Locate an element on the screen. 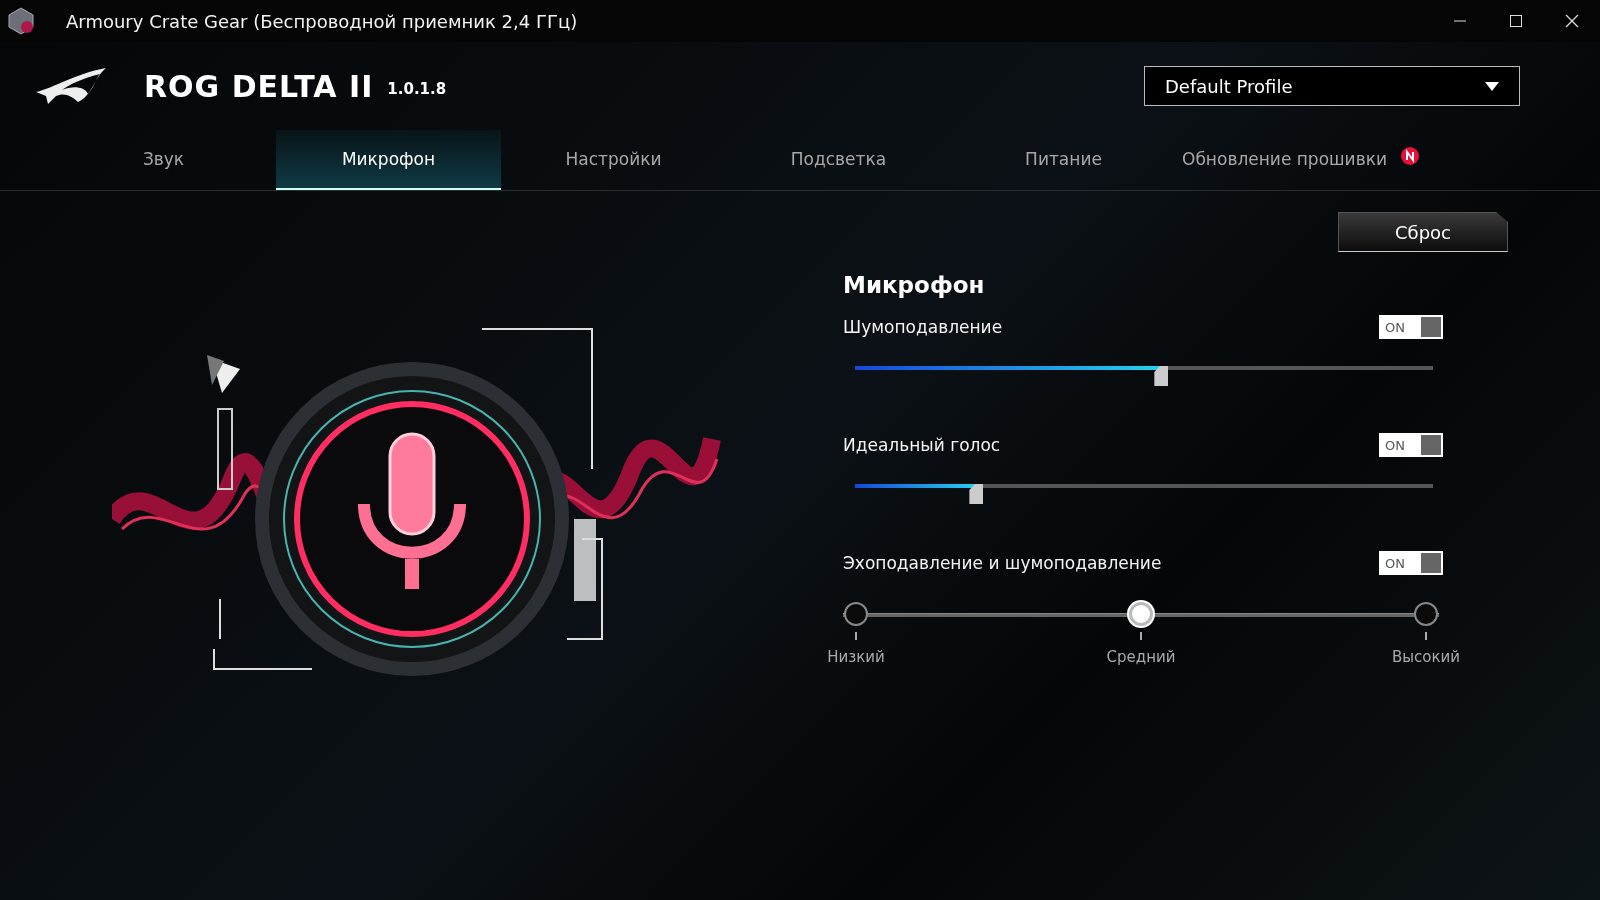  setting-label: Шумоподавление is located at coordinates (923, 327).